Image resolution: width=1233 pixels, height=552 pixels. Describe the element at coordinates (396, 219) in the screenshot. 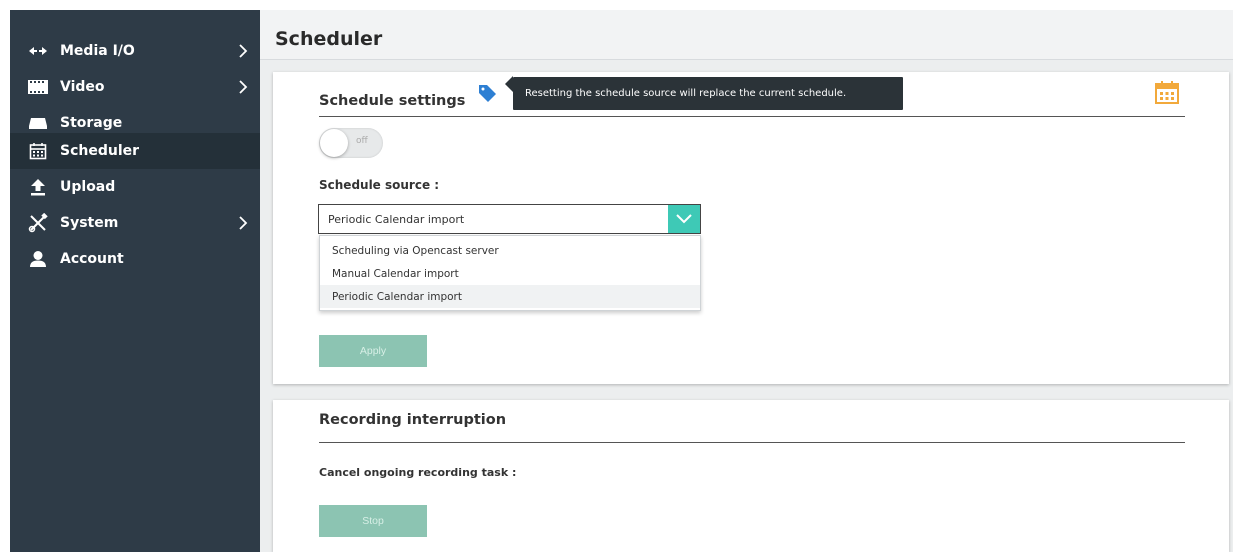

I see `select-value: Periodic Calendar import` at that location.